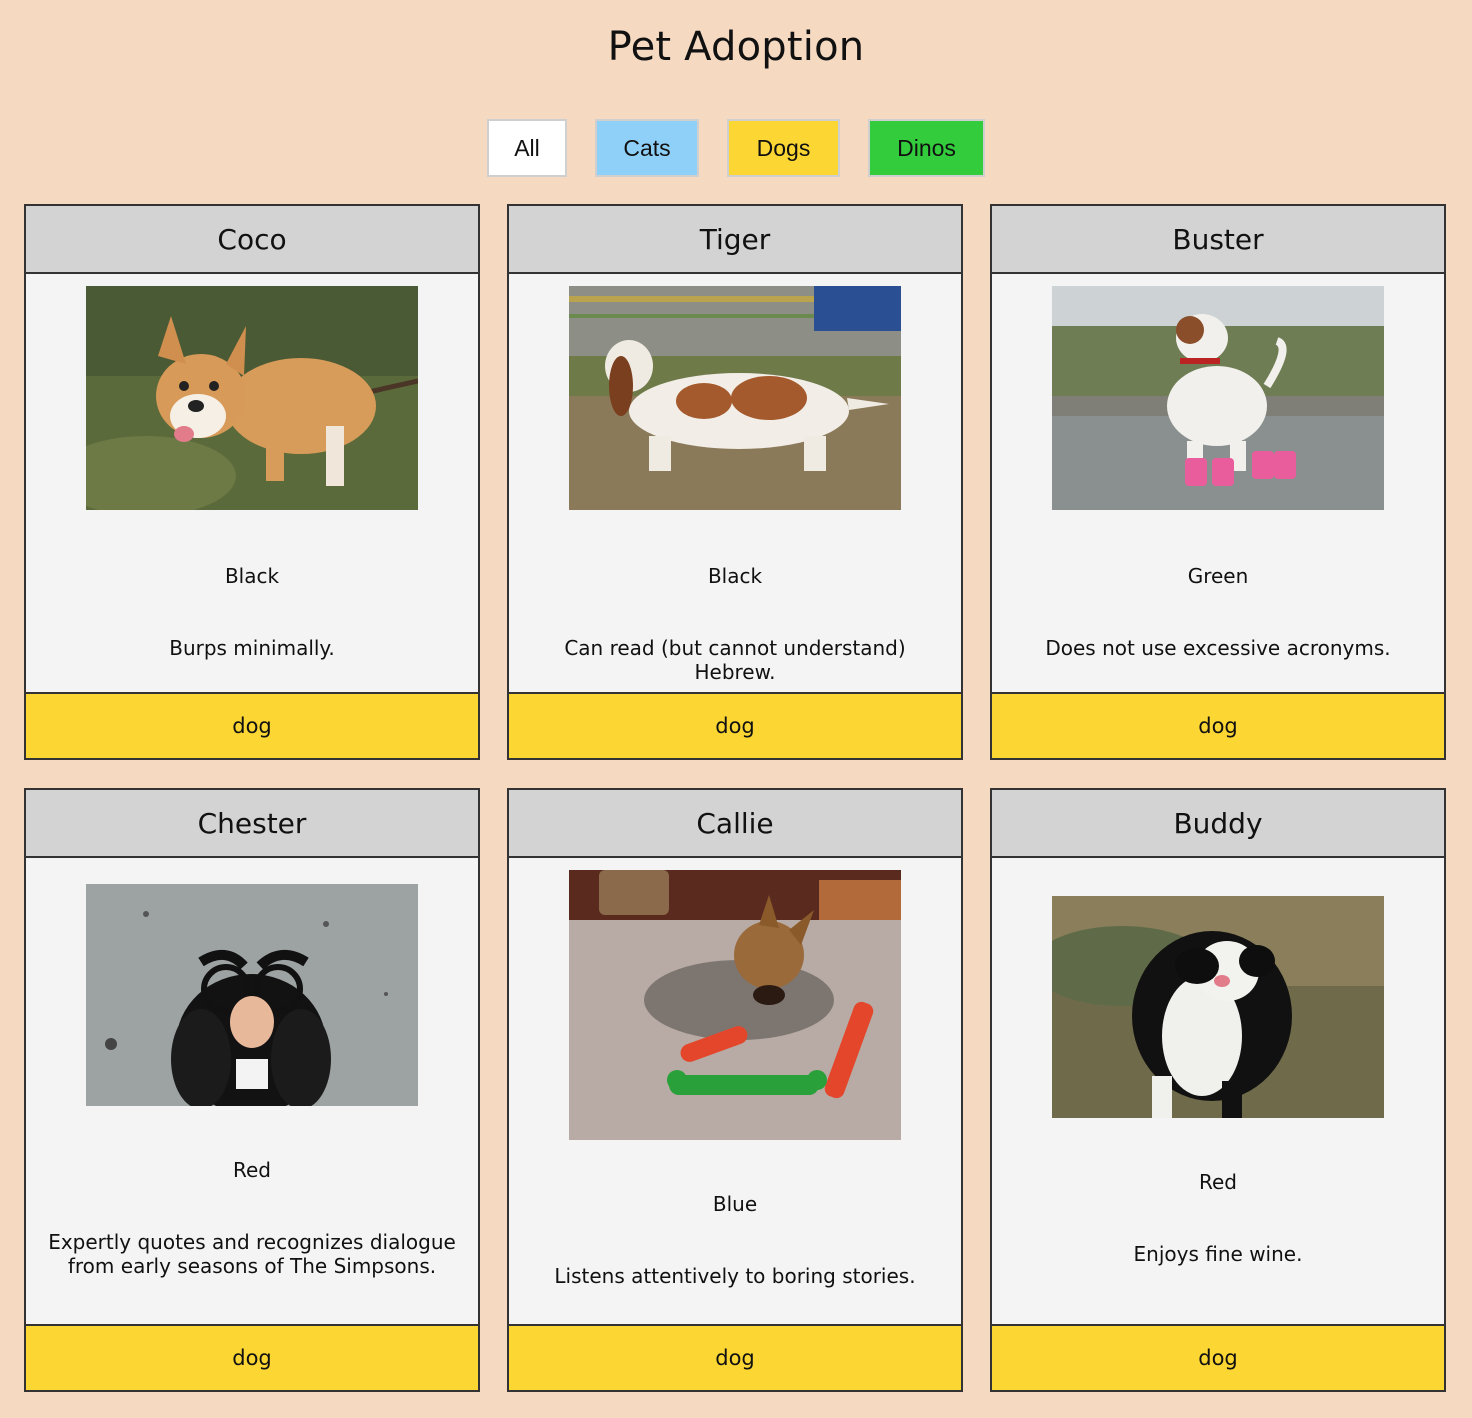 The image size is (1472, 1418). I want to click on pet-card-body: Red Enjoys fine wine., so click(1218, 1091).